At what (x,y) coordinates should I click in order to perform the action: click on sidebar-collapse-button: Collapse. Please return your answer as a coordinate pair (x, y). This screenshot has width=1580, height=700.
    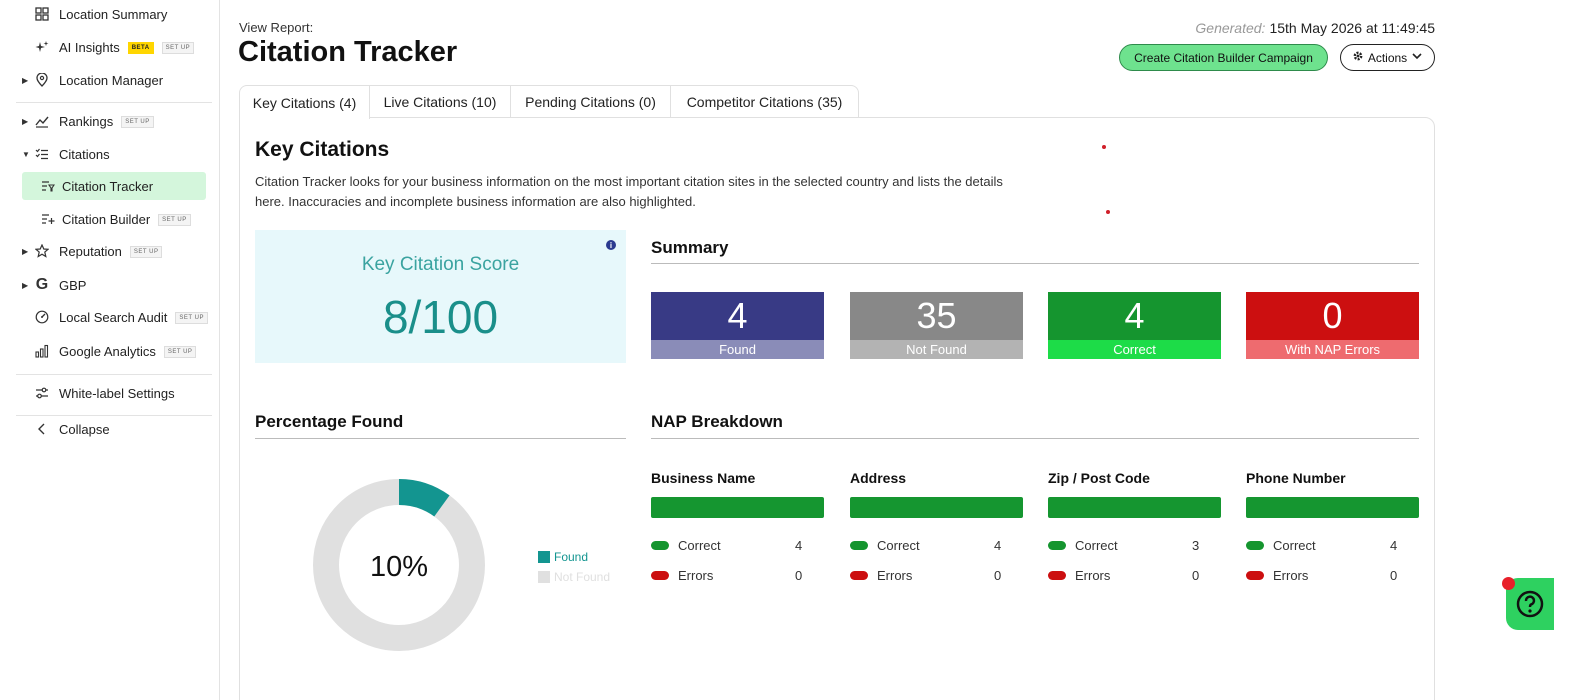
    Looking at the image, I should click on (114, 429).